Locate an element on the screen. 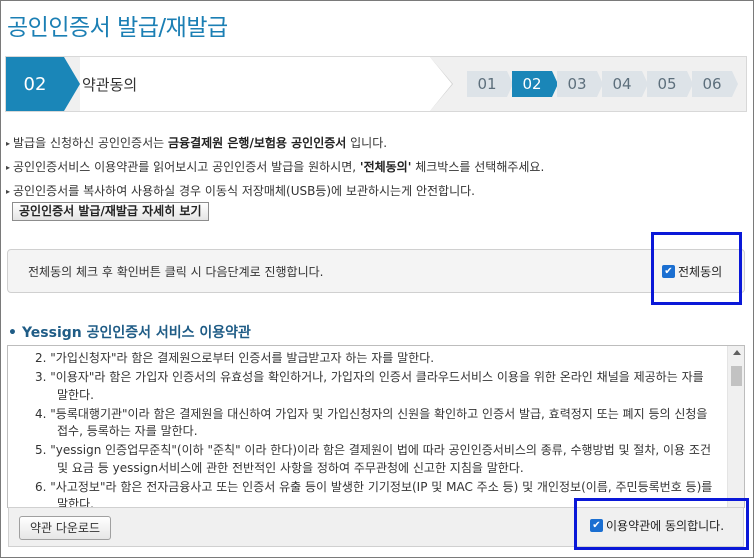  step-indicator-05: 05 is located at coordinates (670, 84).